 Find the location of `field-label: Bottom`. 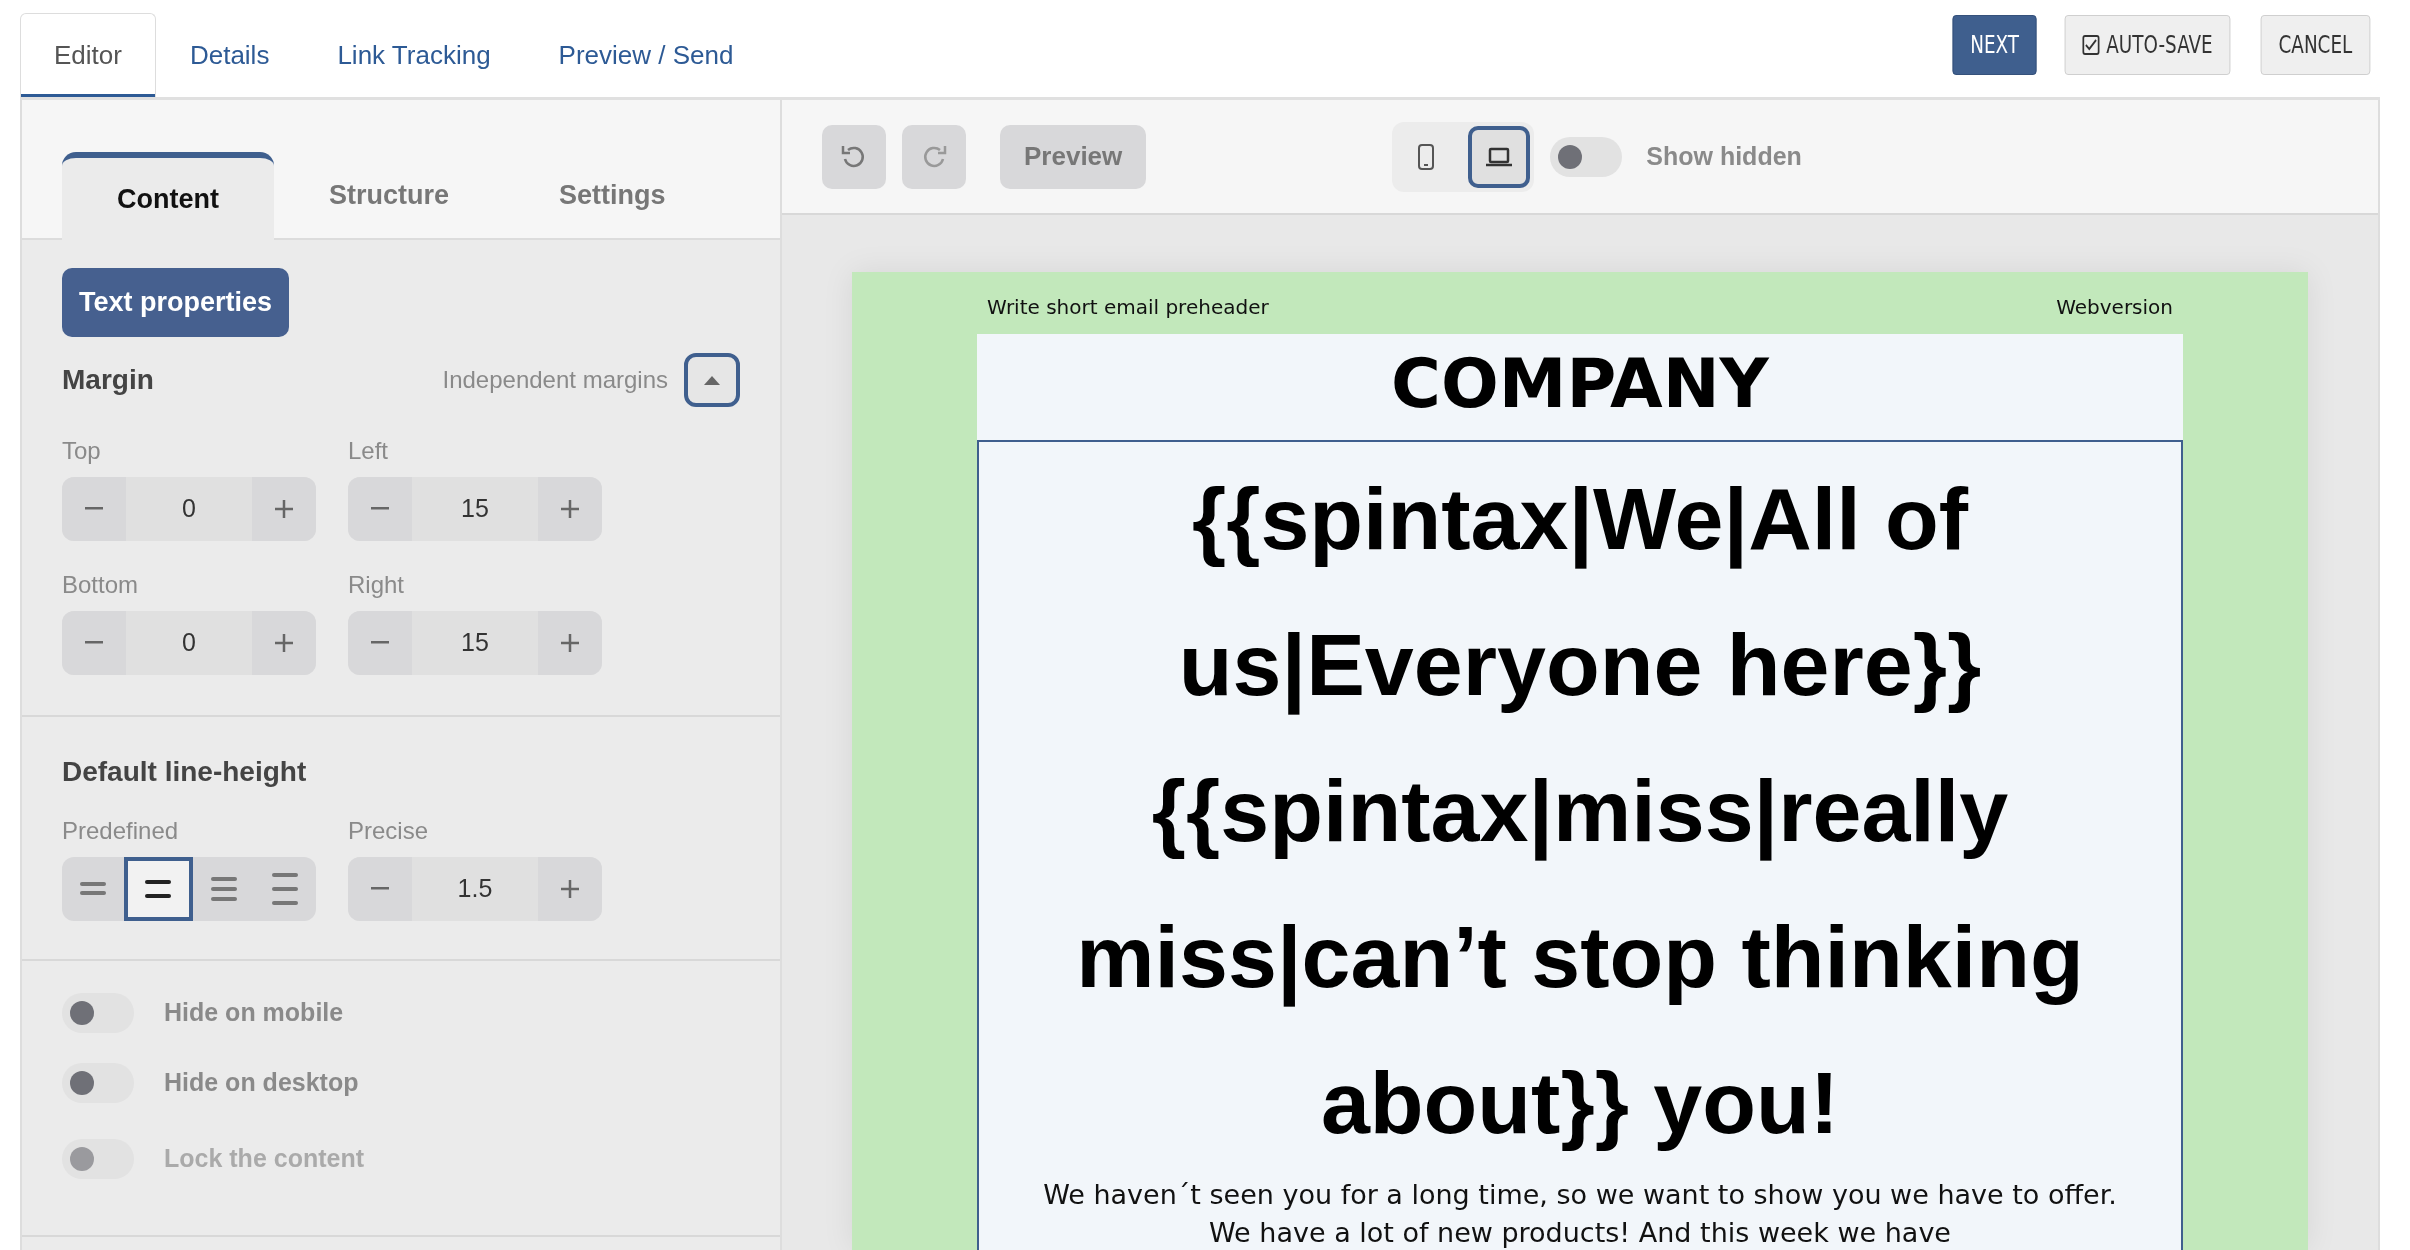

field-label: Bottom is located at coordinates (101, 584).